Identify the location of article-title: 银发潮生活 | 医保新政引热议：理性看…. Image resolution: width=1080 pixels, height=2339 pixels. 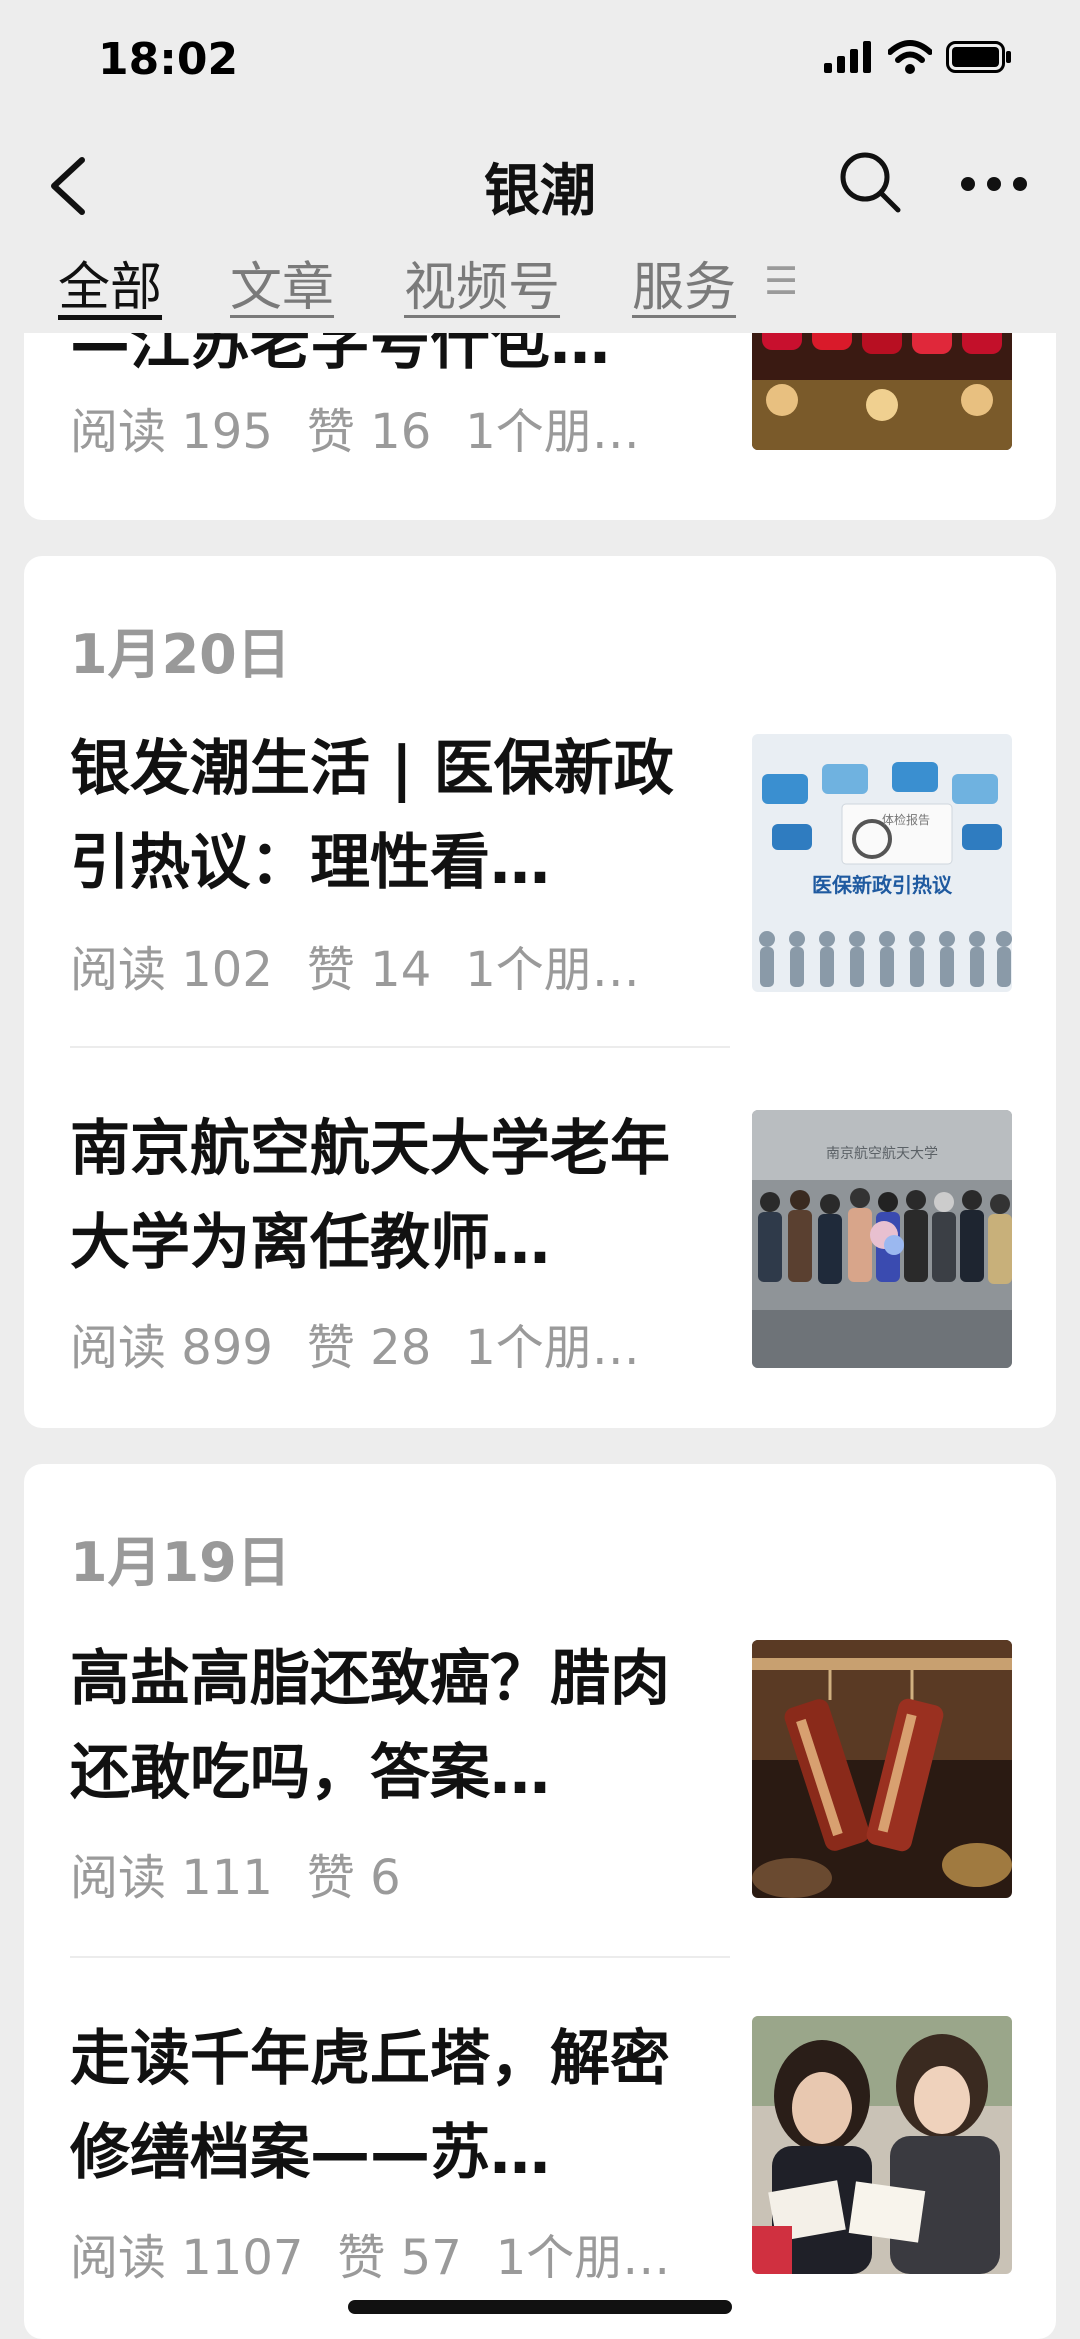
(372, 816).